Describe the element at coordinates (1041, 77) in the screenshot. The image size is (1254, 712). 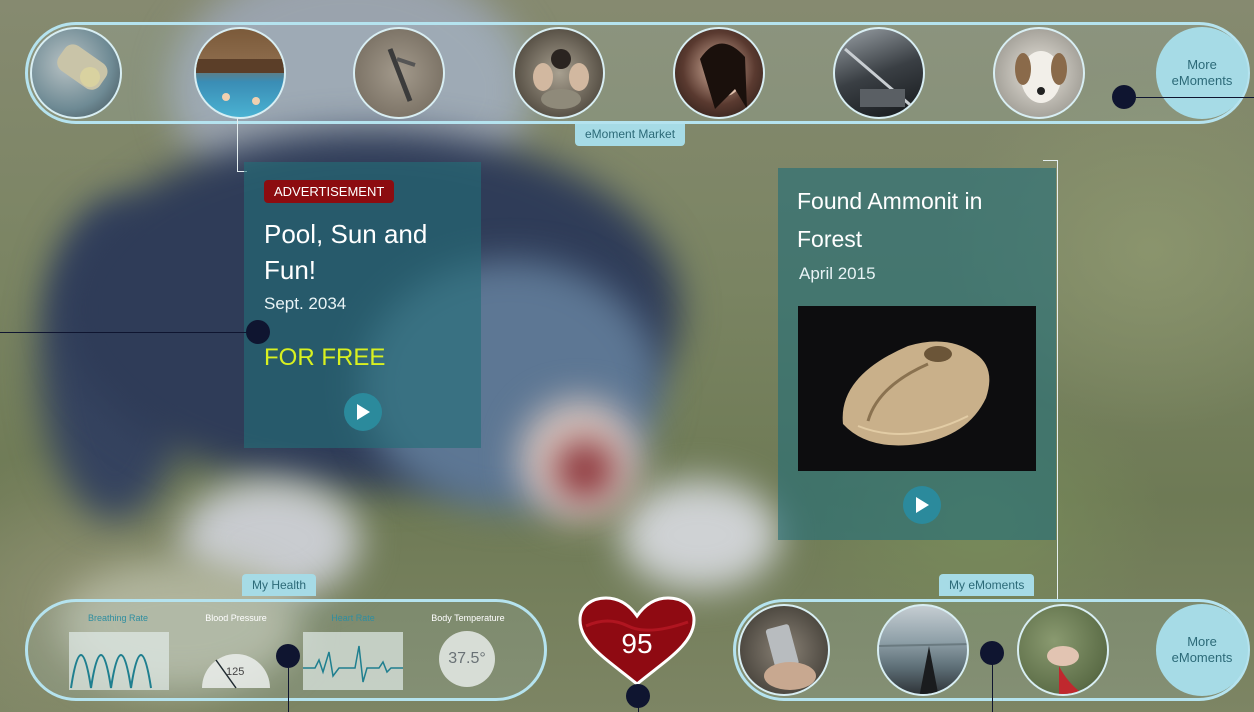
I see `dog-image` at that location.